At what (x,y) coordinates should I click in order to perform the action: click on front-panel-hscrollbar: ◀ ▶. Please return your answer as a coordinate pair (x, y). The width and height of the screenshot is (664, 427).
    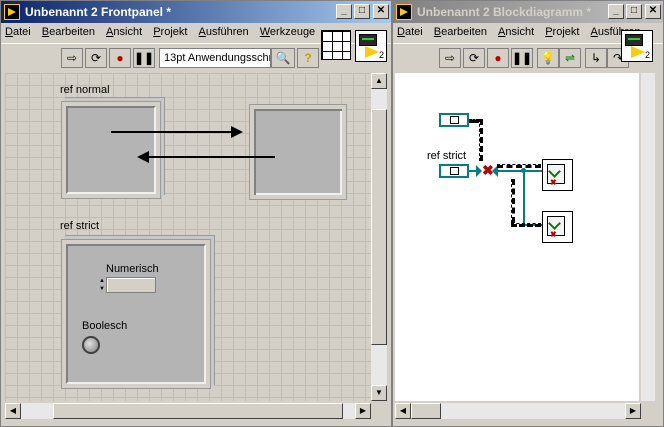
    Looking at the image, I should click on (188, 411).